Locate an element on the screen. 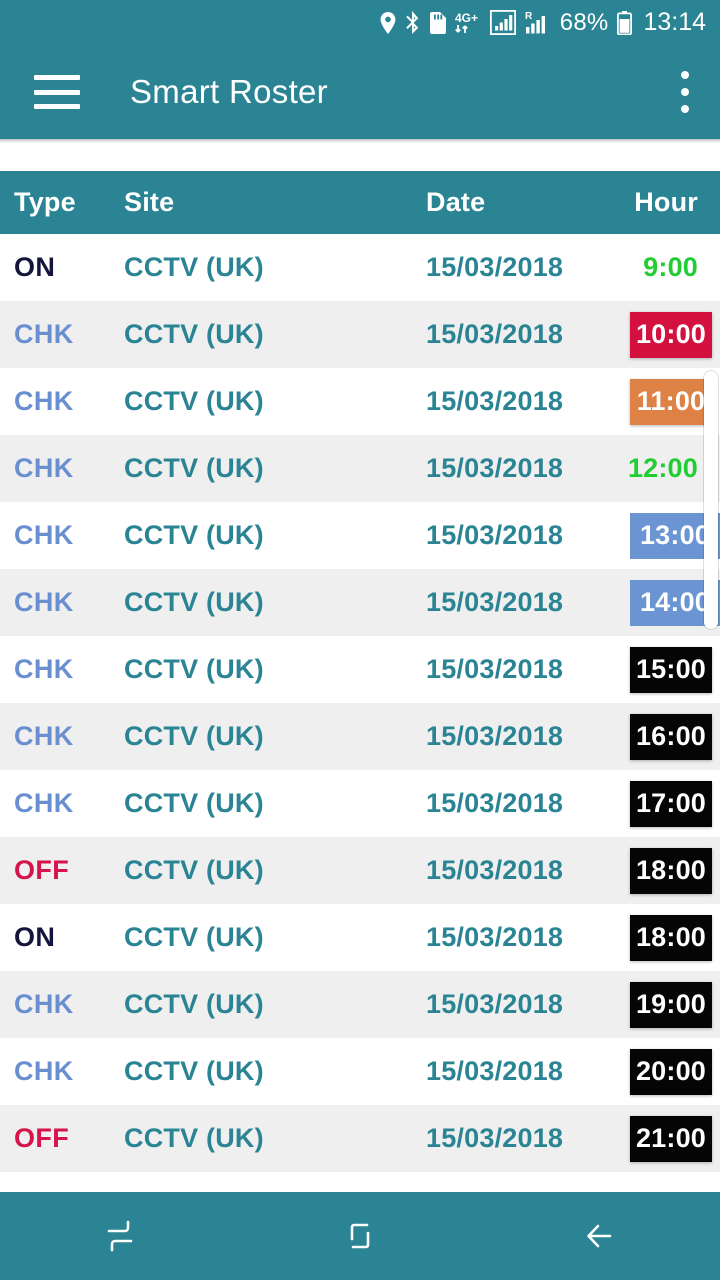 The height and width of the screenshot is (1280, 720). table-row: CHK CCTV (UK) 15/03/2018 11:00 is located at coordinates (360, 401).